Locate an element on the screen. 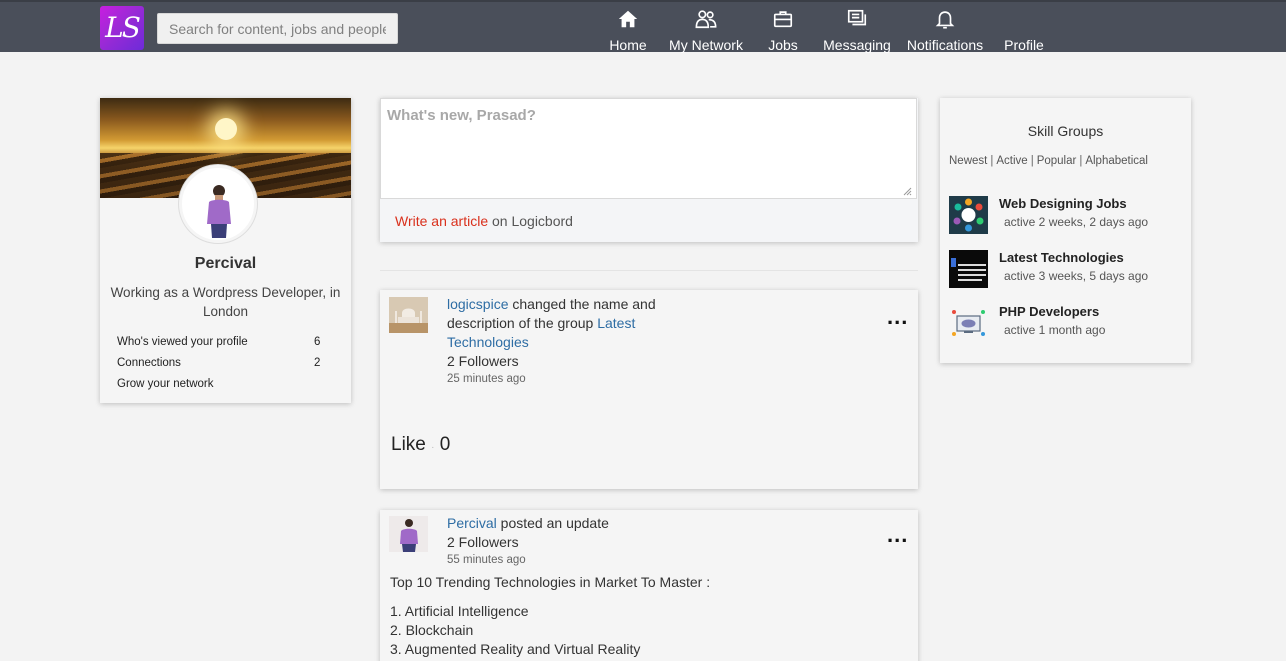  web-design-graphic is located at coordinates (968, 215).